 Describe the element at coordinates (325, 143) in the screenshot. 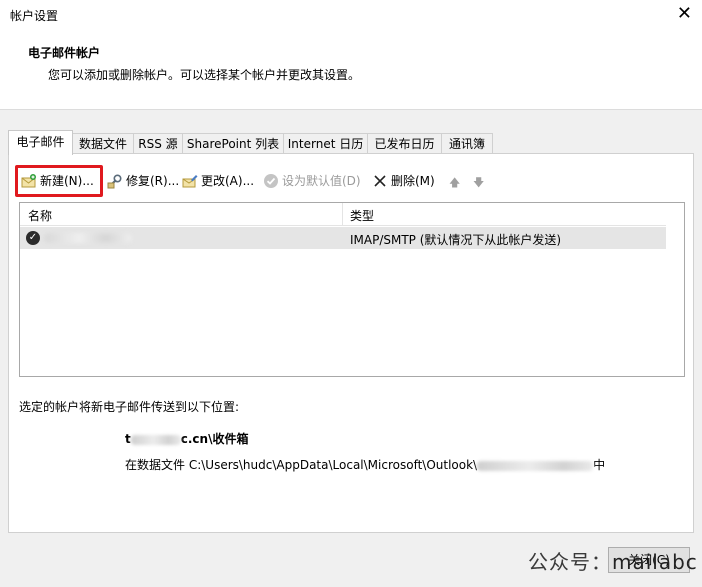

I see `tab-internet-calendars: Internet 日历` at that location.